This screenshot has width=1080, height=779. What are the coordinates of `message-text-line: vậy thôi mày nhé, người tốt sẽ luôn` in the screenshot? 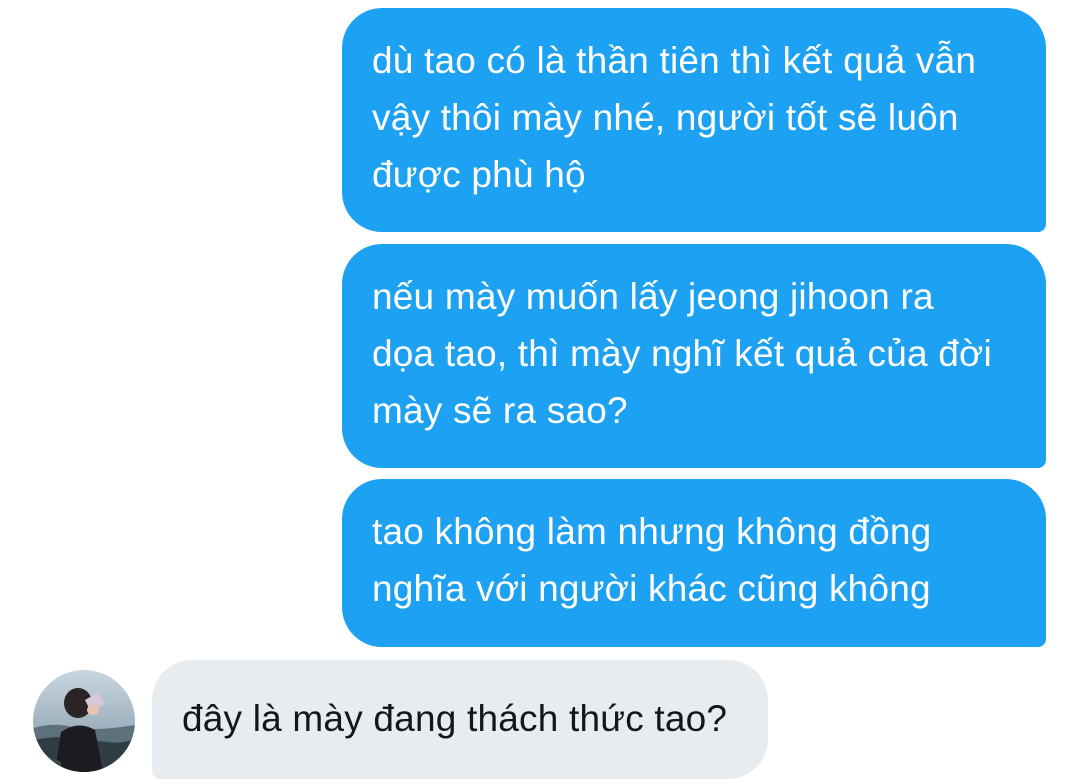 It's located at (665, 117).